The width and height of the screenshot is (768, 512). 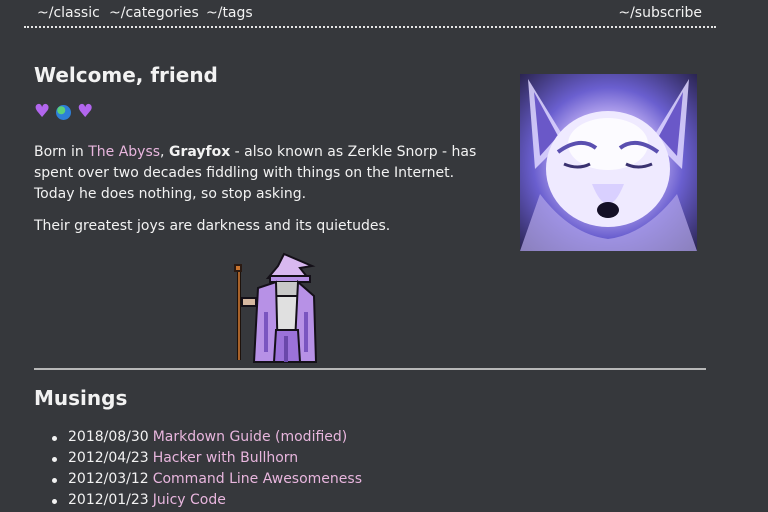 What do you see at coordinates (660, 13) in the screenshot?
I see `nav-subscribe-link: ~/subscribe` at bounding box center [660, 13].